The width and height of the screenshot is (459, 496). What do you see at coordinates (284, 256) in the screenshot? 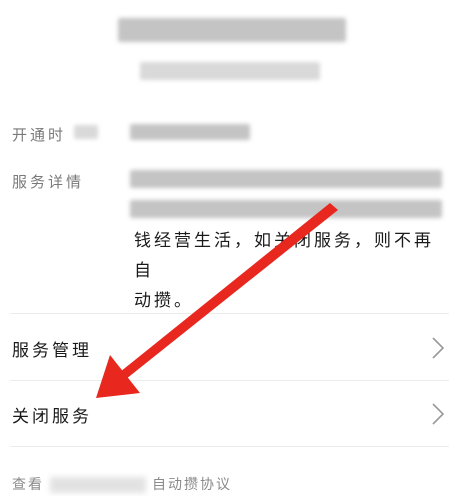
I see `details-line1: 钱经营生活，如关闭服务，则不再自` at bounding box center [284, 256].